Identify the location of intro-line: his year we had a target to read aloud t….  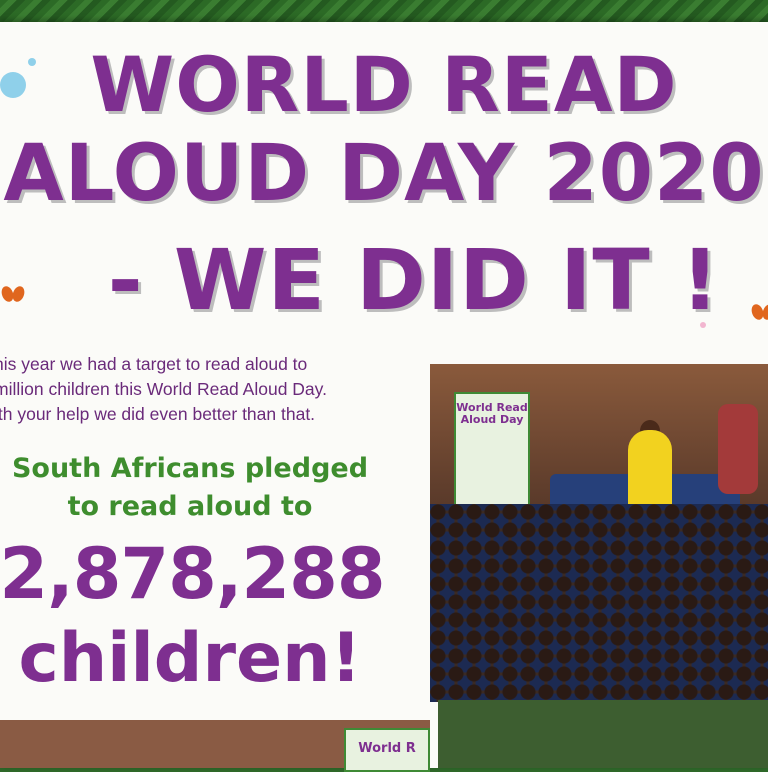
(154, 364).